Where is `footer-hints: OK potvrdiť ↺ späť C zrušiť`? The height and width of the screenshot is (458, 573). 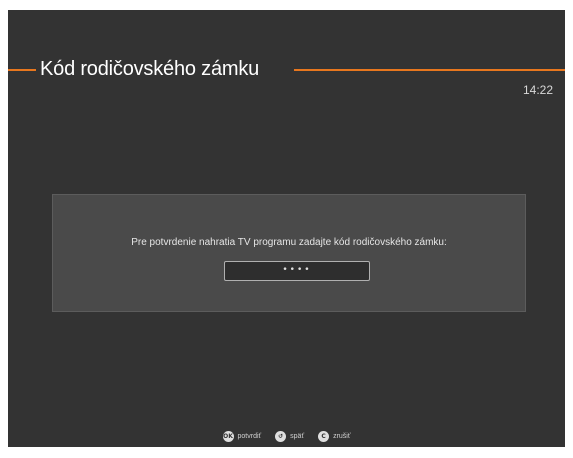
footer-hints: OK potvrdiť ↺ späť C zrušiť is located at coordinates (286, 436).